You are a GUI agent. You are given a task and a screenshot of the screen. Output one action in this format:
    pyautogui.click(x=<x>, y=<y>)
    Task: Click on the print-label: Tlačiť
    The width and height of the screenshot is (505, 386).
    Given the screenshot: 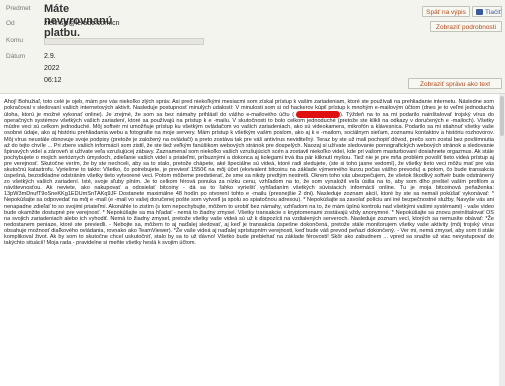 What is the action you would take?
    pyautogui.click(x=493, y=12)
    